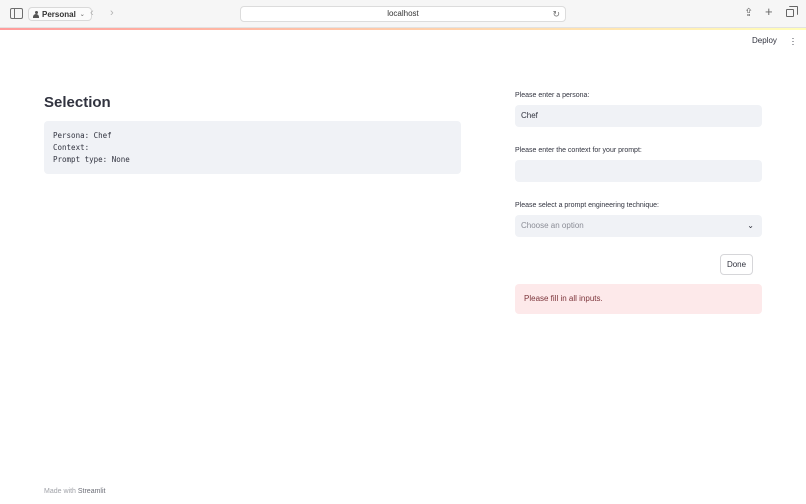  What do you see at coordinates (736, 264) in the screenshot?
I see `done-button: Done` at bounding box center [736, 264].